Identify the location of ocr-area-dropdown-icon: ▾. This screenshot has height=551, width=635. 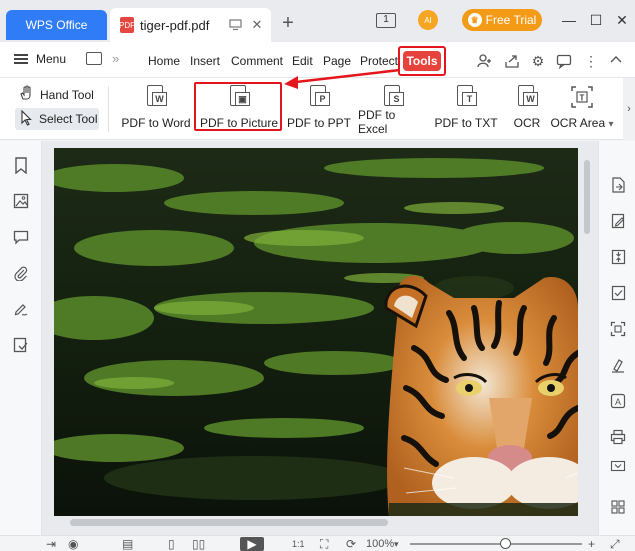
(611, 124).